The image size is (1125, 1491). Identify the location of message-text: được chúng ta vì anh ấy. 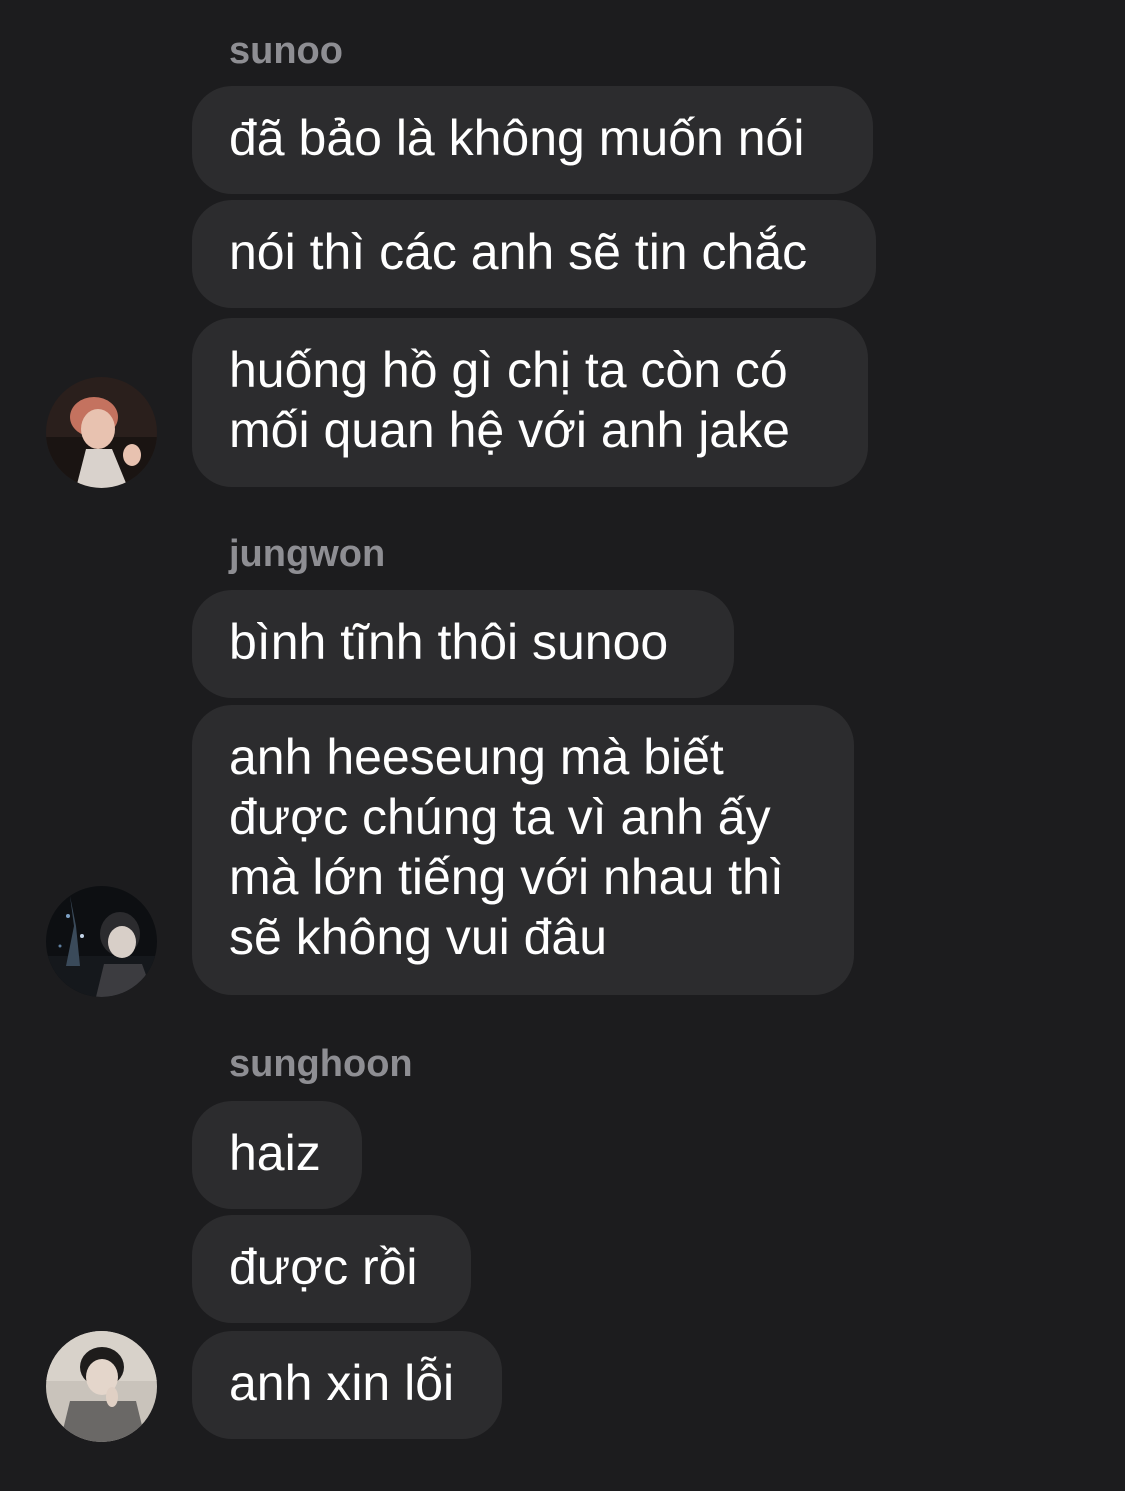
(500, 817).